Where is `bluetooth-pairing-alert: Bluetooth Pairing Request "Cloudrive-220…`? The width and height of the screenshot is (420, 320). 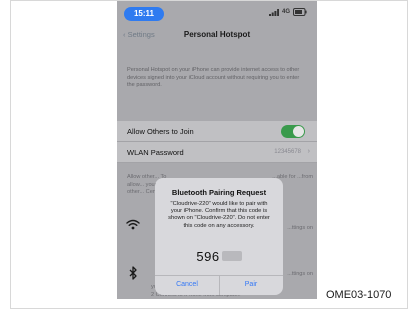 bluetooth-pairing-alert: Bluetooth Pairing Request "Cloudrive-220… is located at coordinates (219, 236).